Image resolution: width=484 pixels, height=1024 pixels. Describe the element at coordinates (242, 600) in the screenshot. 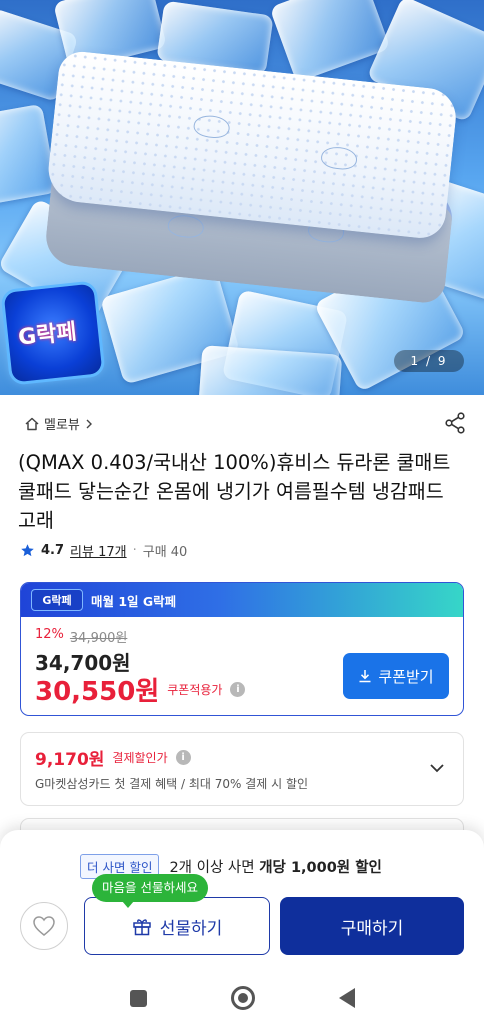

I see `promo-banner: G락페 매월 1일 G락페` at that location.